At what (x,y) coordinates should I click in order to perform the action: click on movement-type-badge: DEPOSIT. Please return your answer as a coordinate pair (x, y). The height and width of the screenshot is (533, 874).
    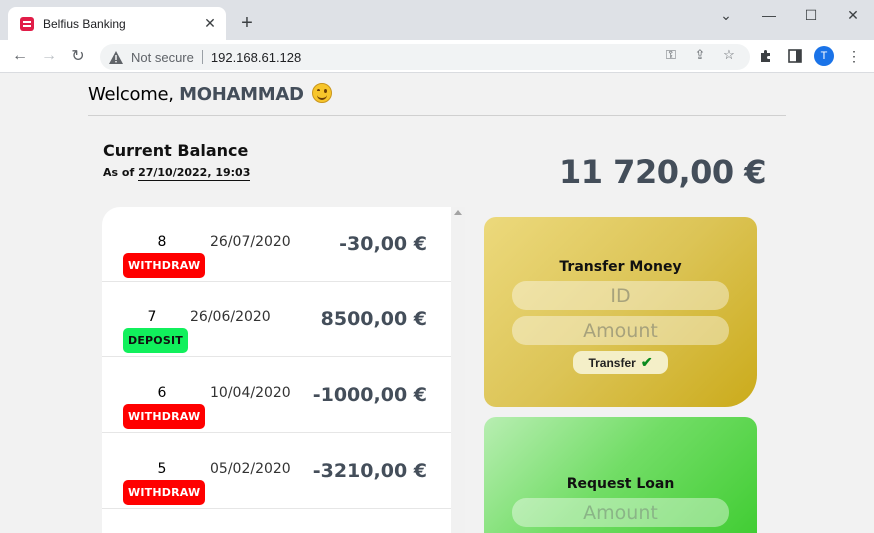
    Looking at the image, I should click on (155, 340).